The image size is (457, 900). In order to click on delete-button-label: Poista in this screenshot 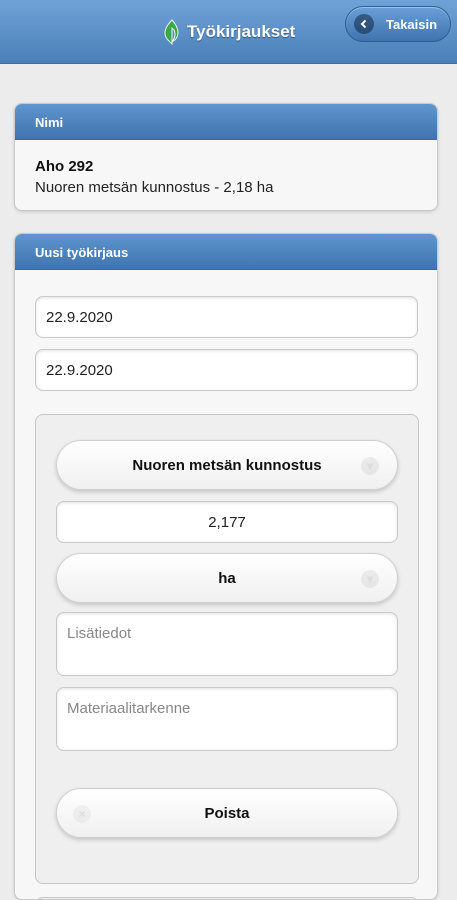, I will do `click(227, 813)`.